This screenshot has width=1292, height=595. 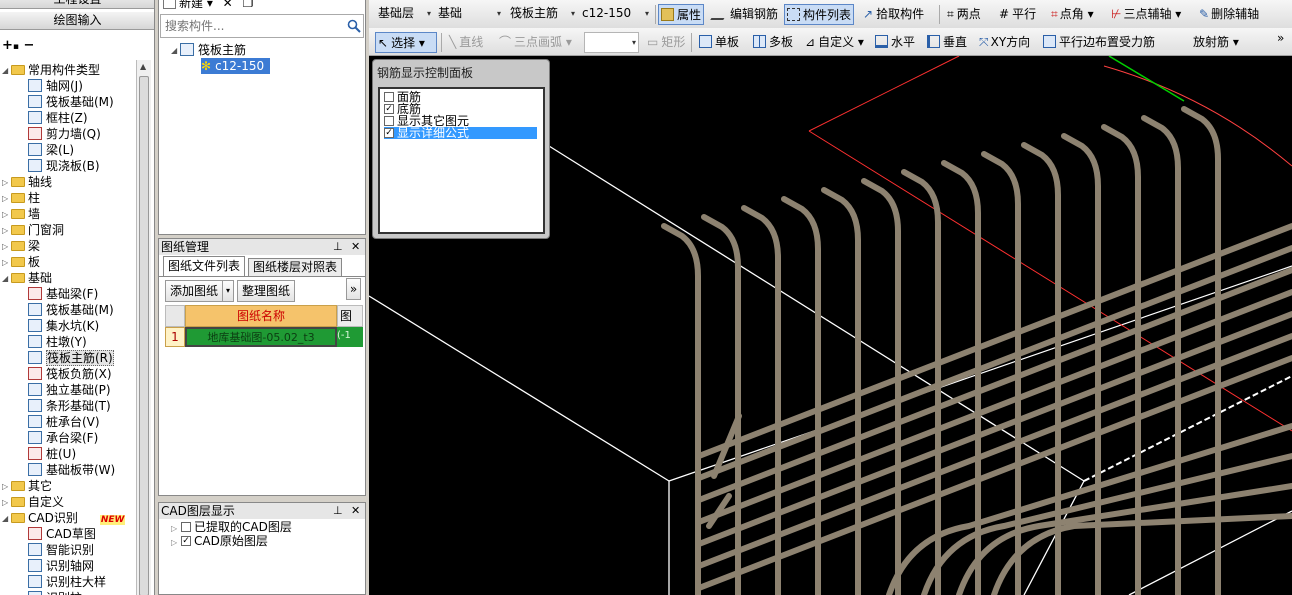 What do you see at coordinates (62, 534) in the screenshot?
I see `tree-item: CAD草图` at bounding box center [62, 534].